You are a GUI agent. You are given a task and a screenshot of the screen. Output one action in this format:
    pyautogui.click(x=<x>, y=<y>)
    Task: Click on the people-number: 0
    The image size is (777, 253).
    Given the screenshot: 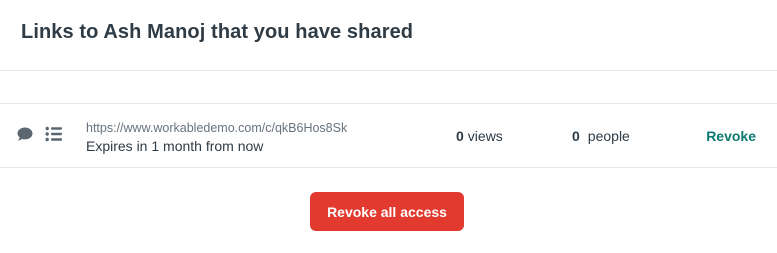 What is the action you would take?
    pyautogui.click(x=576, y=136)
    